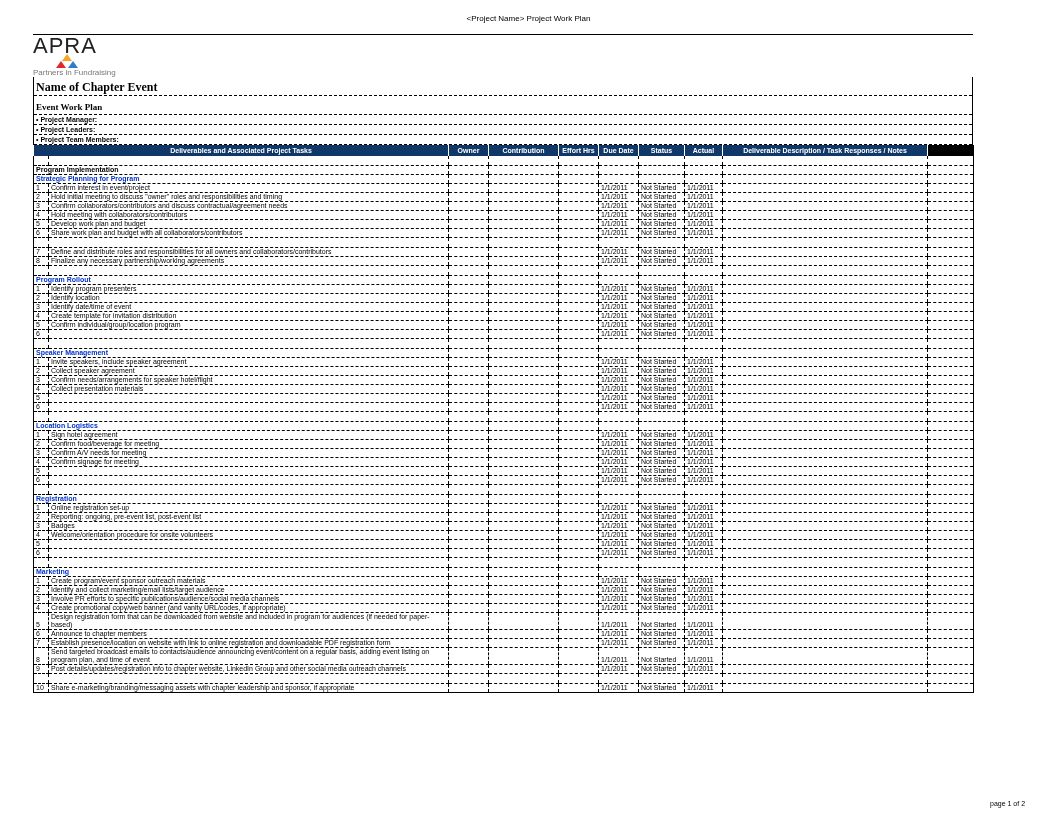  What do you see at coordinates (97, 87) in the screenshot?
I see `event-title: Name of Chapter Event` at bounding box center [97, 87].